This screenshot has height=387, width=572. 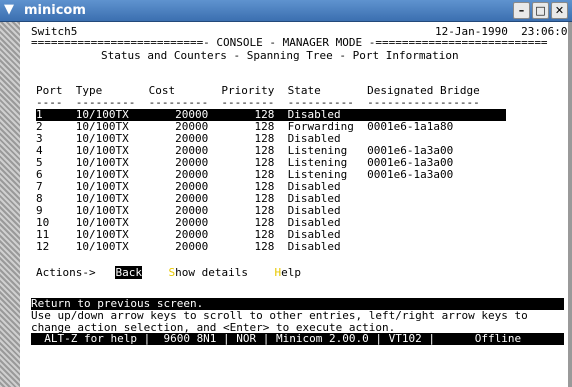 I want to click on actions-bar: Actions-> Back Show details Help, so click(x=168, y=272).